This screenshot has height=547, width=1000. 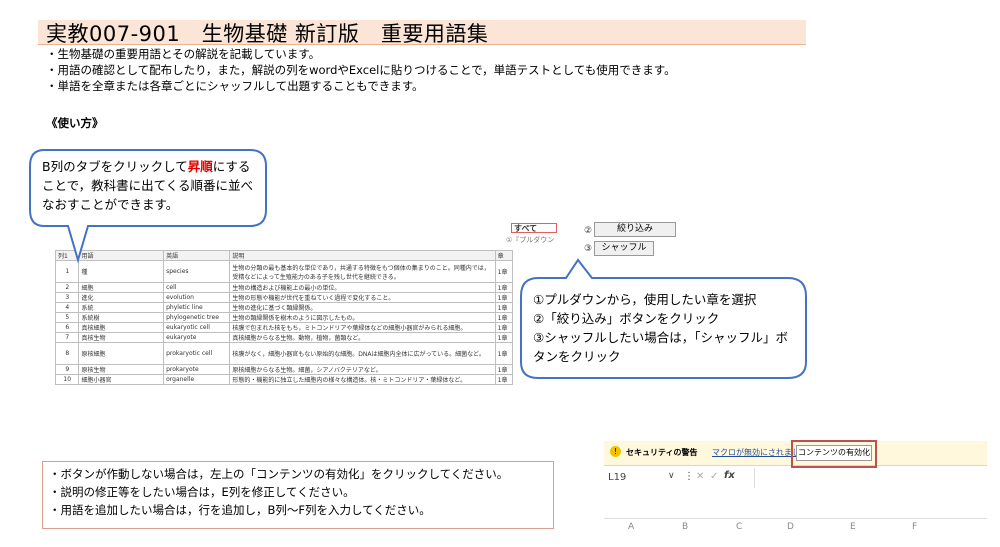 I want to click on row-number: 3, so click(x=67, y=297).